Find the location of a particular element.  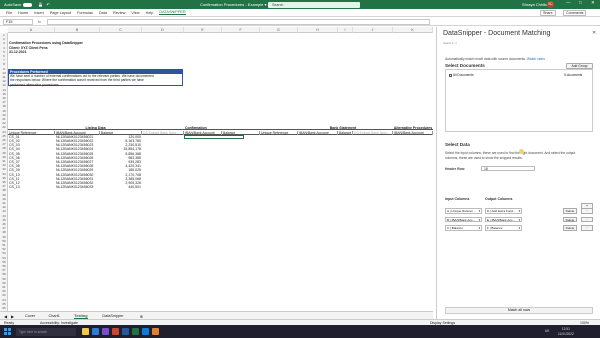

output-column-select: F | Balance ▾ is located at coordinates (503, 228).